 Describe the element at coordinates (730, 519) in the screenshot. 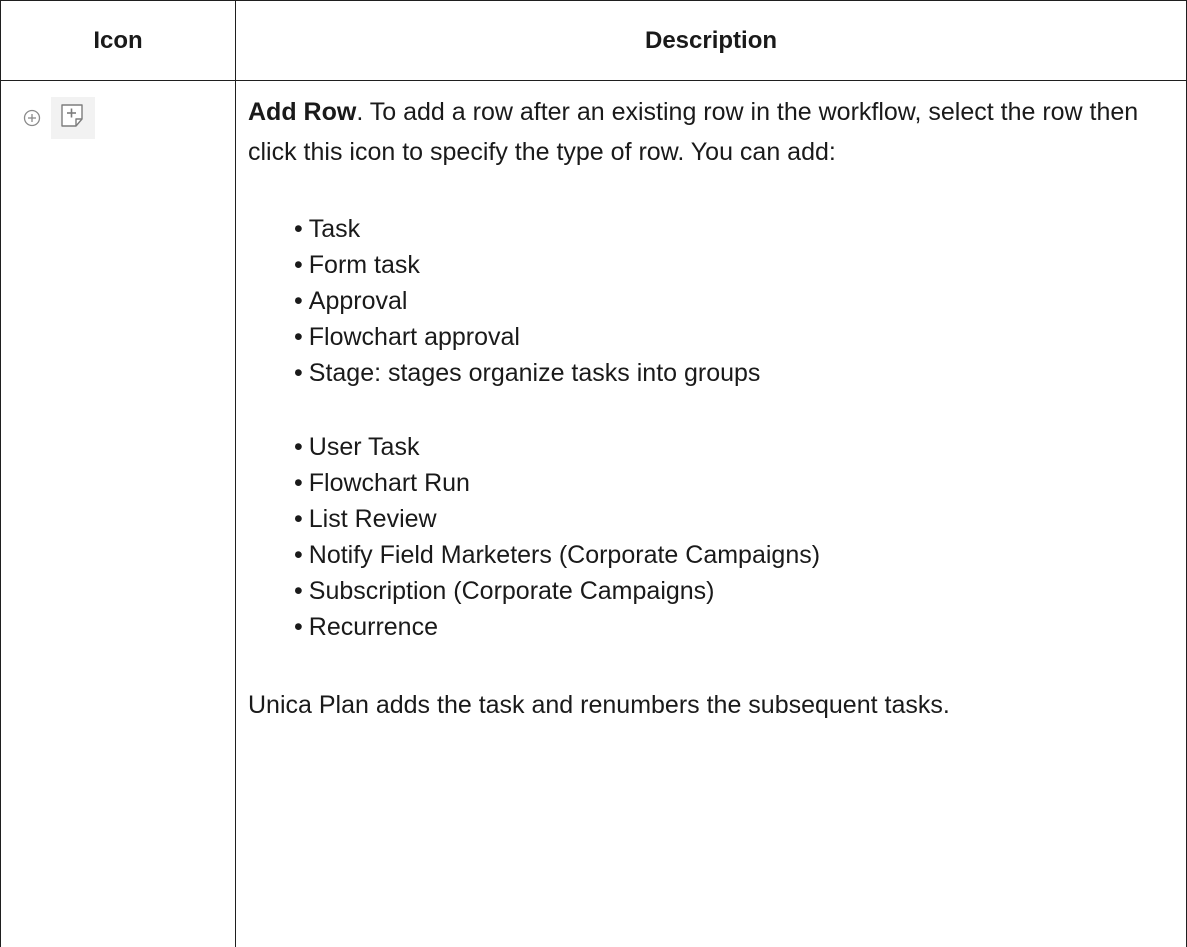

I see `list-item: List Review` at that location.